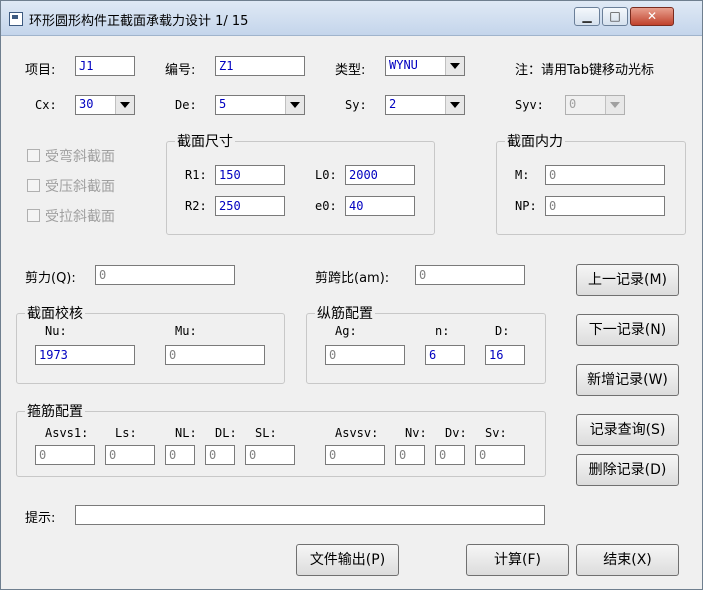 This screenshot has height=590, width=703. What do you see at coordinates (351, 18) in the screenshot?
I see `title-bar: 环形圆形构件正截面承载力设计 1/ 15 ▁ □ ✕` at bounding box center [351, 18].